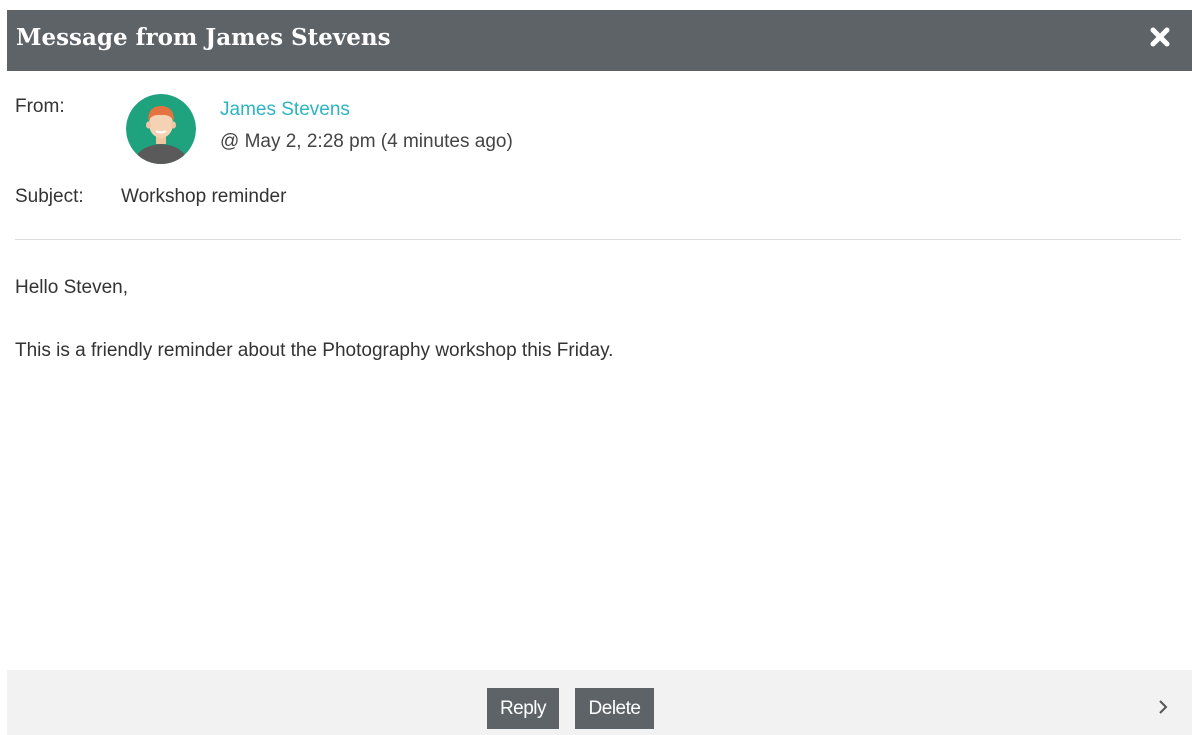  What do you see at coordinates (40, 106) in the screenshot?
I see `from-label: From:` at bounding box center [40, 106].